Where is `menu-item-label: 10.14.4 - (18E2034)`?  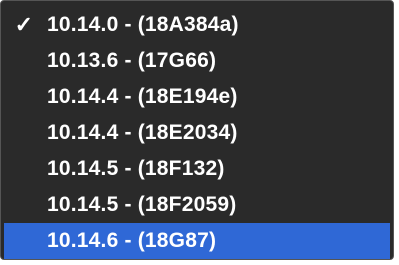
menu-item-label: 10.14.4 - (18E2034) is located at coordinates (142, 132).